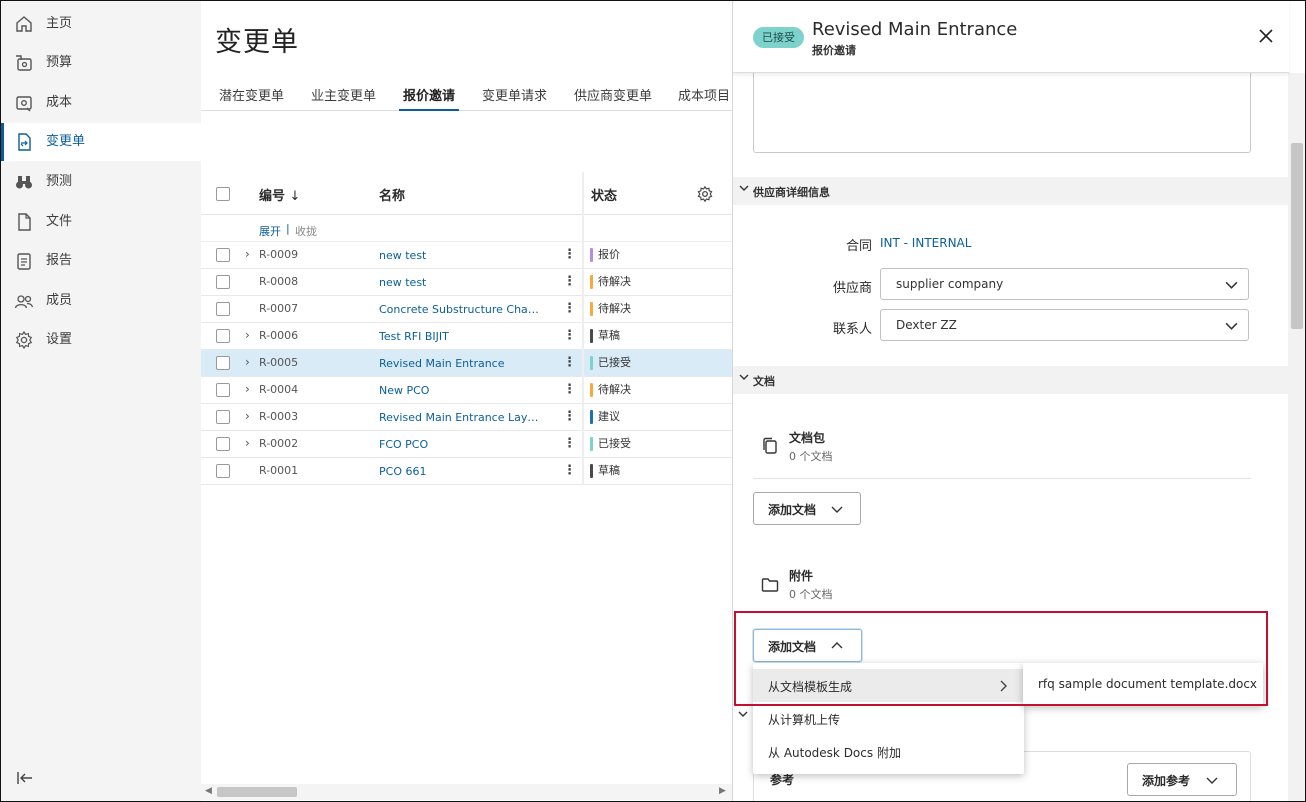 Image resolution: width=1306 pixels, height=802 pixels. Describe the element at coordinates (24, 222) in the screenshot. I see `file-icon` at that location.